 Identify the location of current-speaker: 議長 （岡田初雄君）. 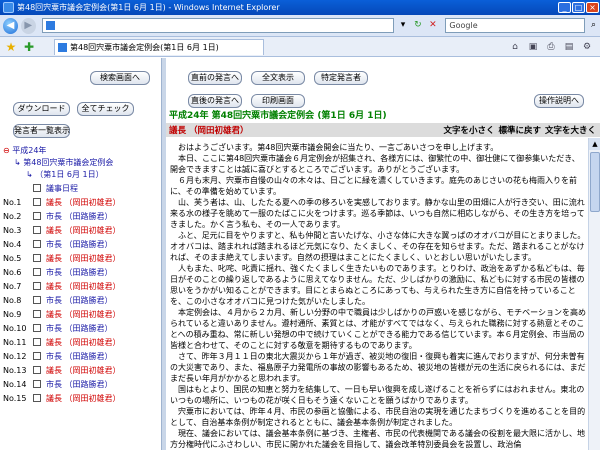
(209, 131).